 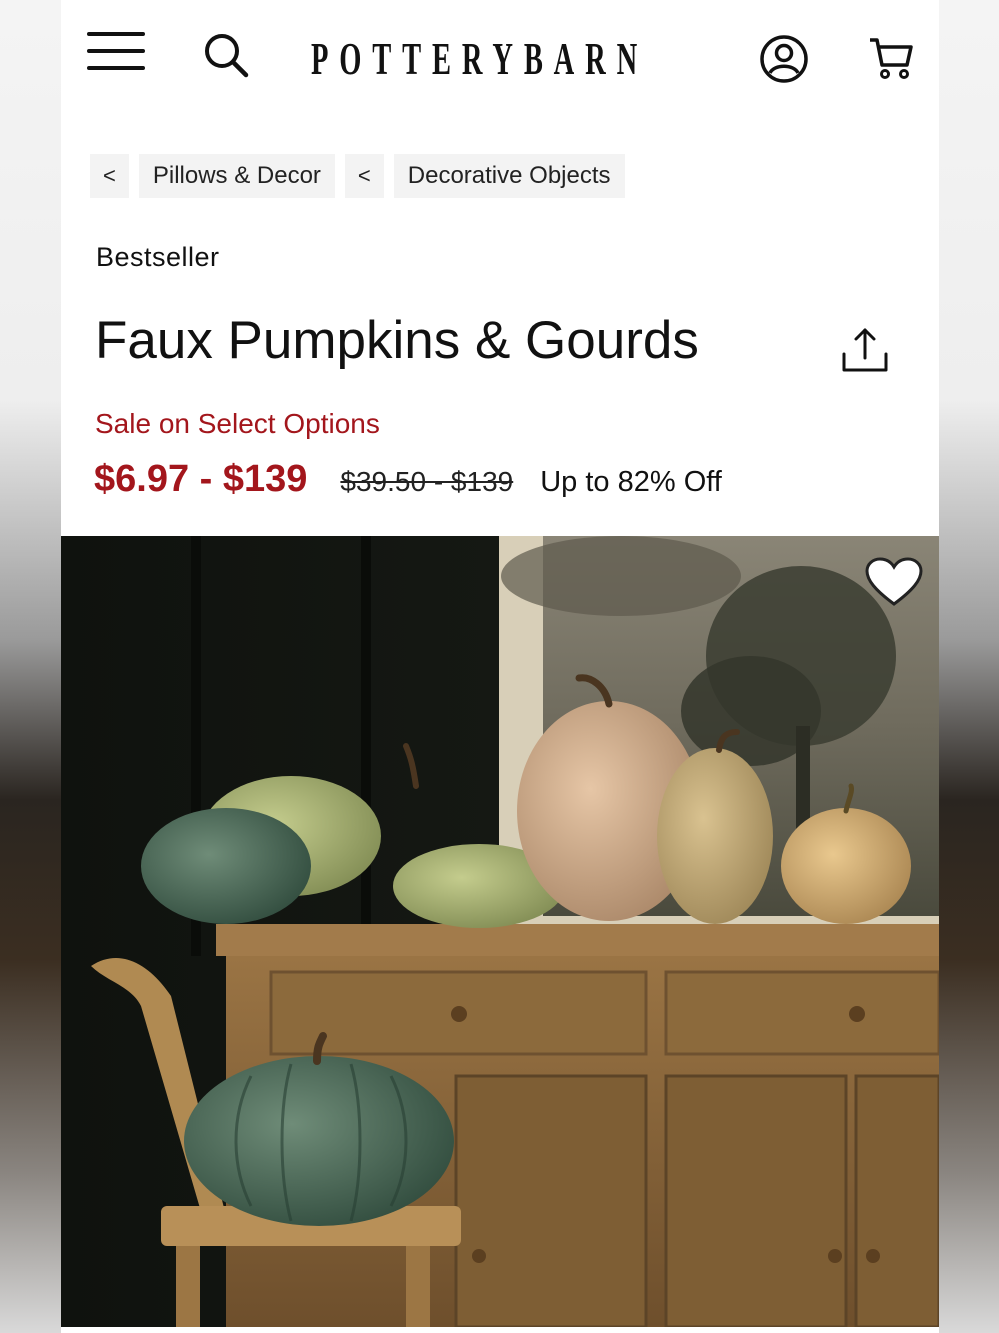 What do you see at coordinates (784, 59) in the screenshot?
I see `account-icon` at bounding box center [784, 59].